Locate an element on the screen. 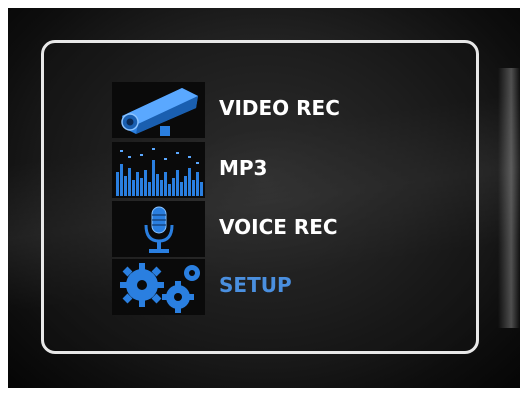 The image size is (524, 393). menu-label: VOICE REC is located at coordinates (278, 227).